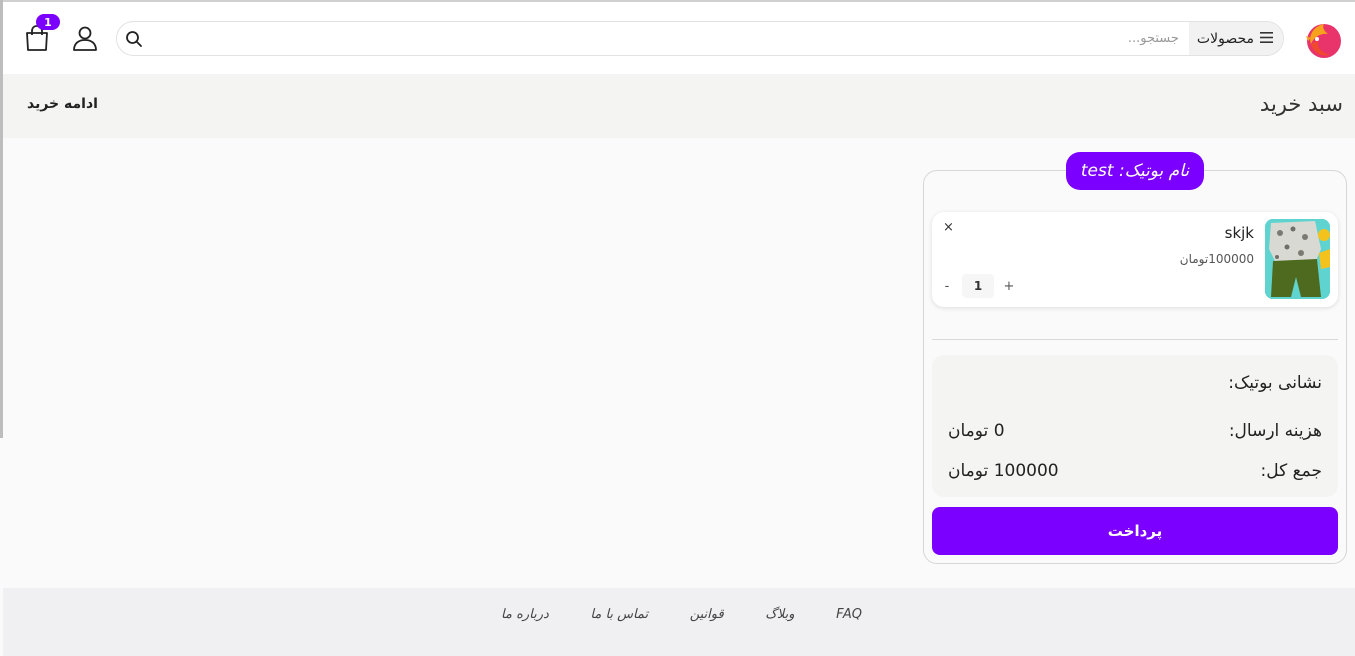 This screenshot has height=656, width=1355. Describe the element at coordinates (1239, 233) in the screenshot. I see `item-name: skjk` at that location.